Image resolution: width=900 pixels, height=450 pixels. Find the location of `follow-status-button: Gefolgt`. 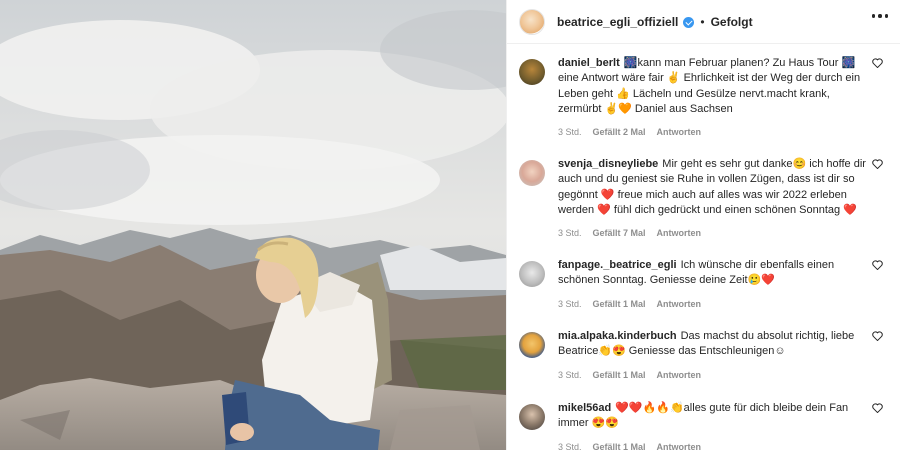

follow-status-button: Gefolgt is located at coordinates (732, 22).